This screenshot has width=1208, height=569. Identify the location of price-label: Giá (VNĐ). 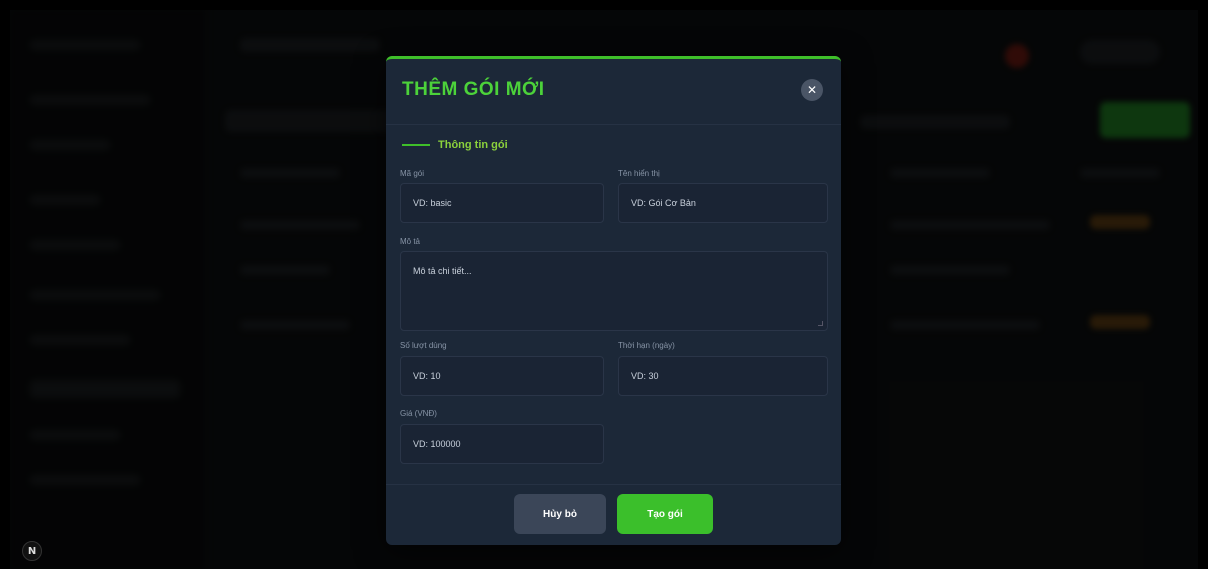
(418, 413).